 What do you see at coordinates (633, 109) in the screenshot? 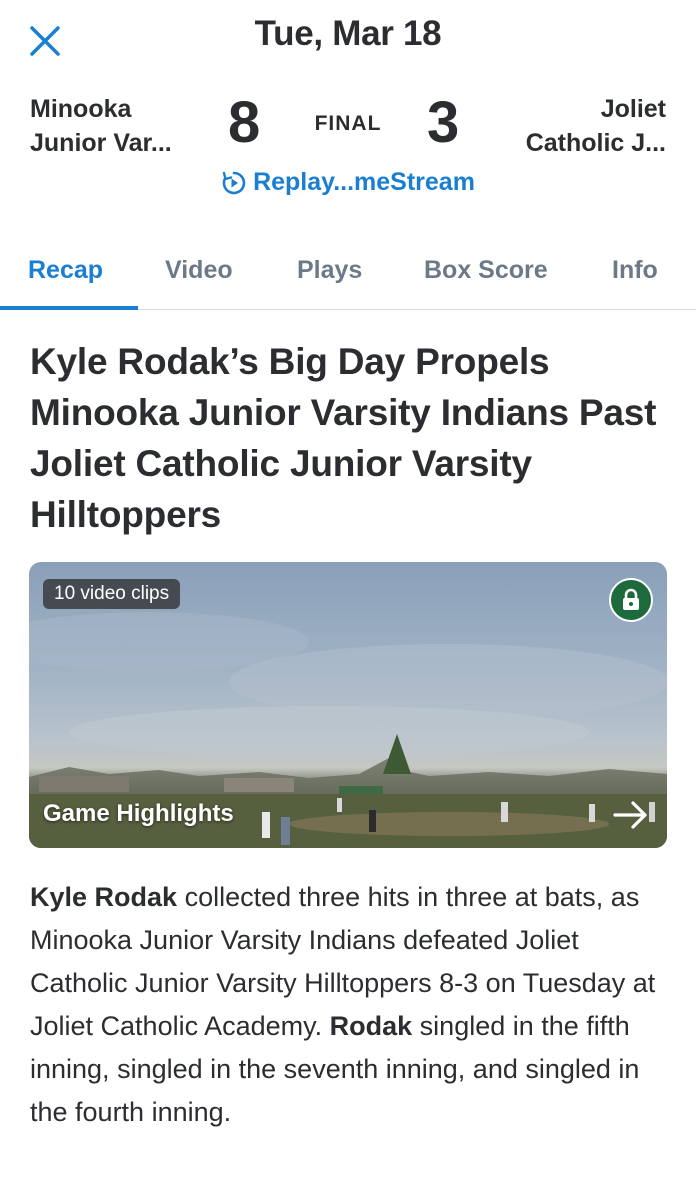
I see `away-team-name-line1: Joliet` at bounding box center [633, 109].